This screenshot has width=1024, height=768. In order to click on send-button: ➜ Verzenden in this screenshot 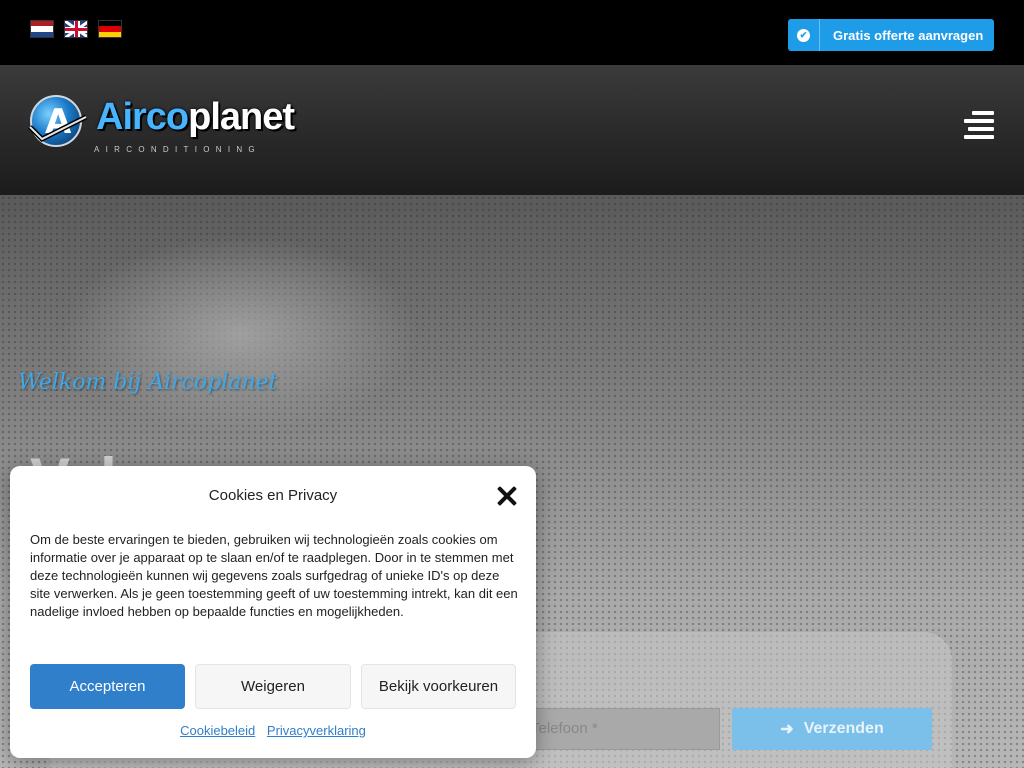, I will do `click(832, 729)`.